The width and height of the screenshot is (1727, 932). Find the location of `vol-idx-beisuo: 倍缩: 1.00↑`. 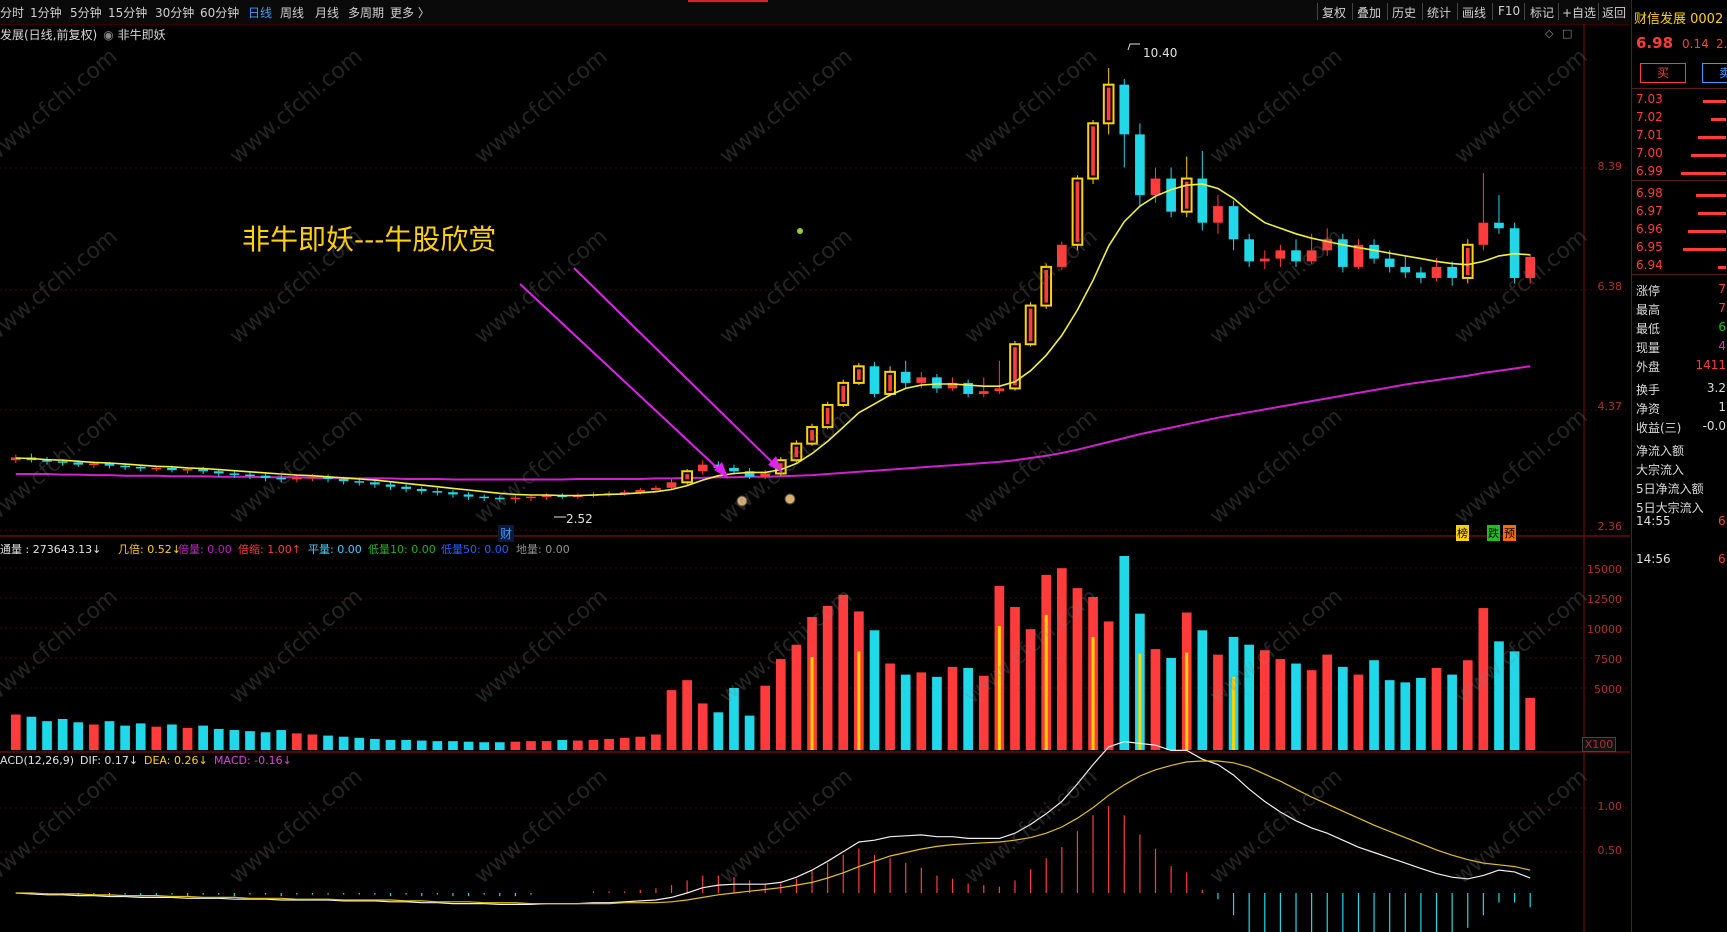

vol-idx-beisuo: 倍缩: 1.00↑ is located at coordinates (269, 549).